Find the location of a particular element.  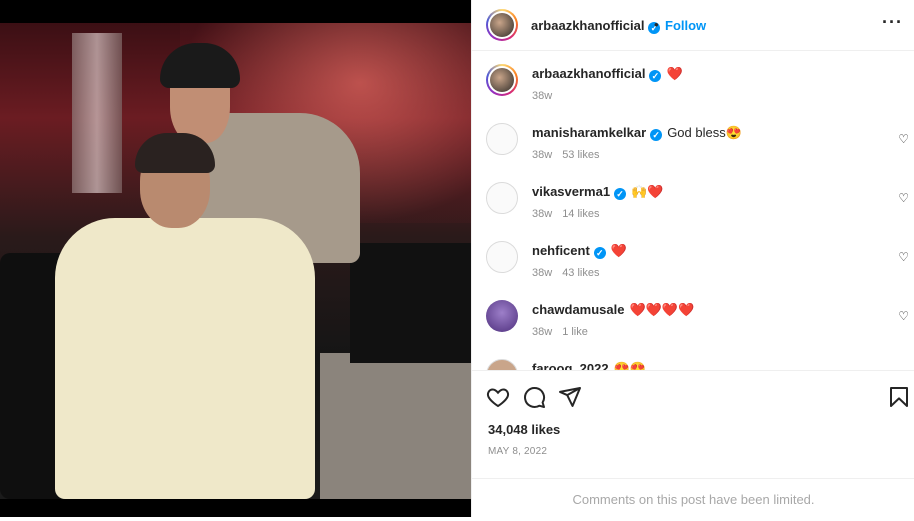

comment-text: ❤️ is located at coordinates (618, 250).